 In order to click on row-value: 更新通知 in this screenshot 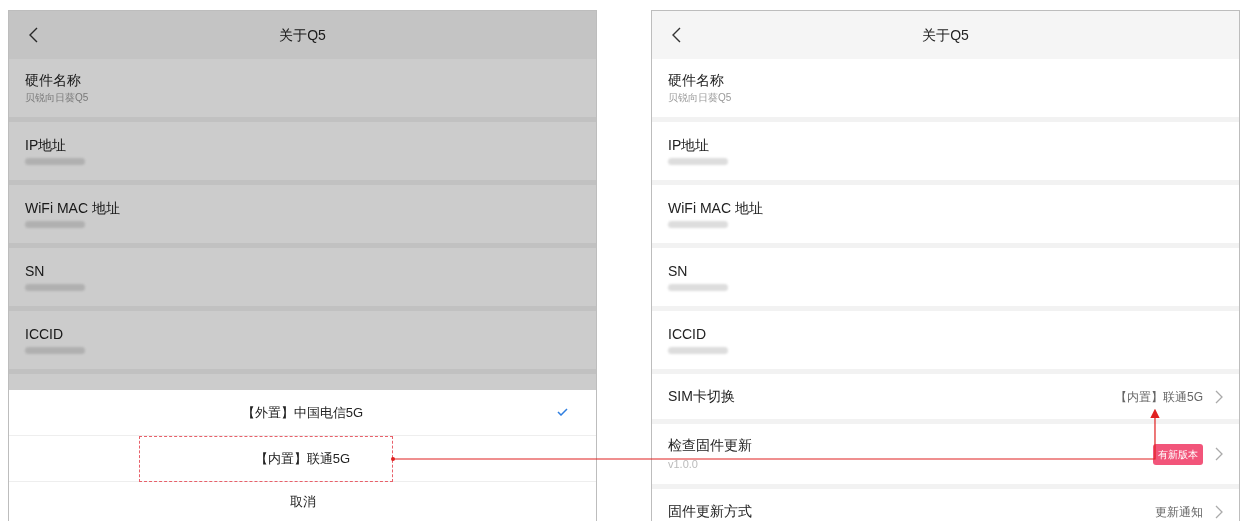, I will do `click(1179, 512)`.